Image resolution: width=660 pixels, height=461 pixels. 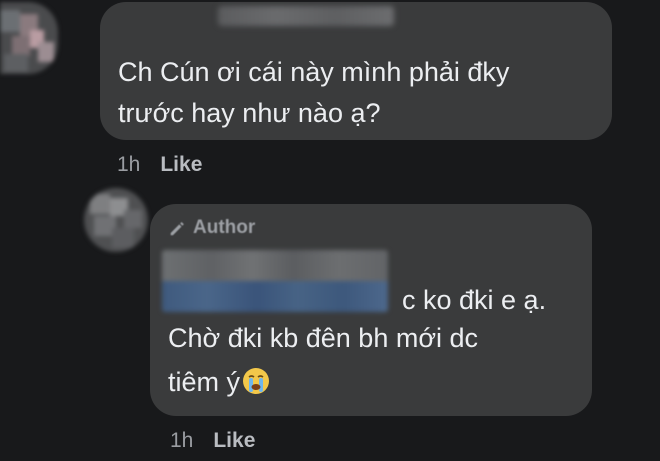 What do you see at coordinates (256, 380) in the screenshot?
I see `crying-face-icon` at bounding box center [256, 380].